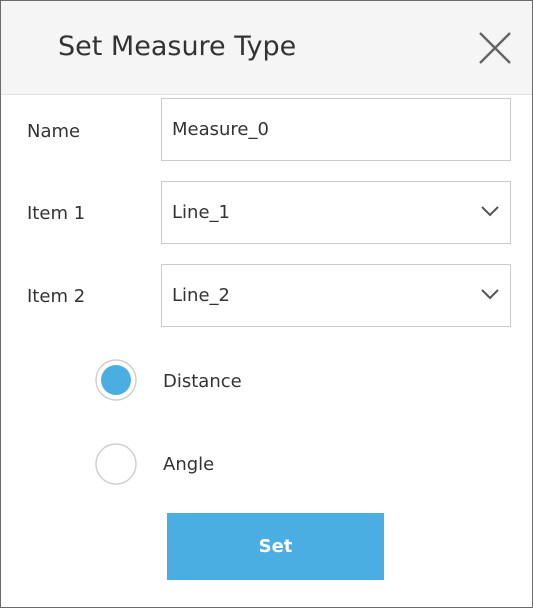 The height and width of the screenshot is (608, 533). Describe the element at coordinates (56, 213) in the screenshot. I see `item1-label: Item 1` at that location.